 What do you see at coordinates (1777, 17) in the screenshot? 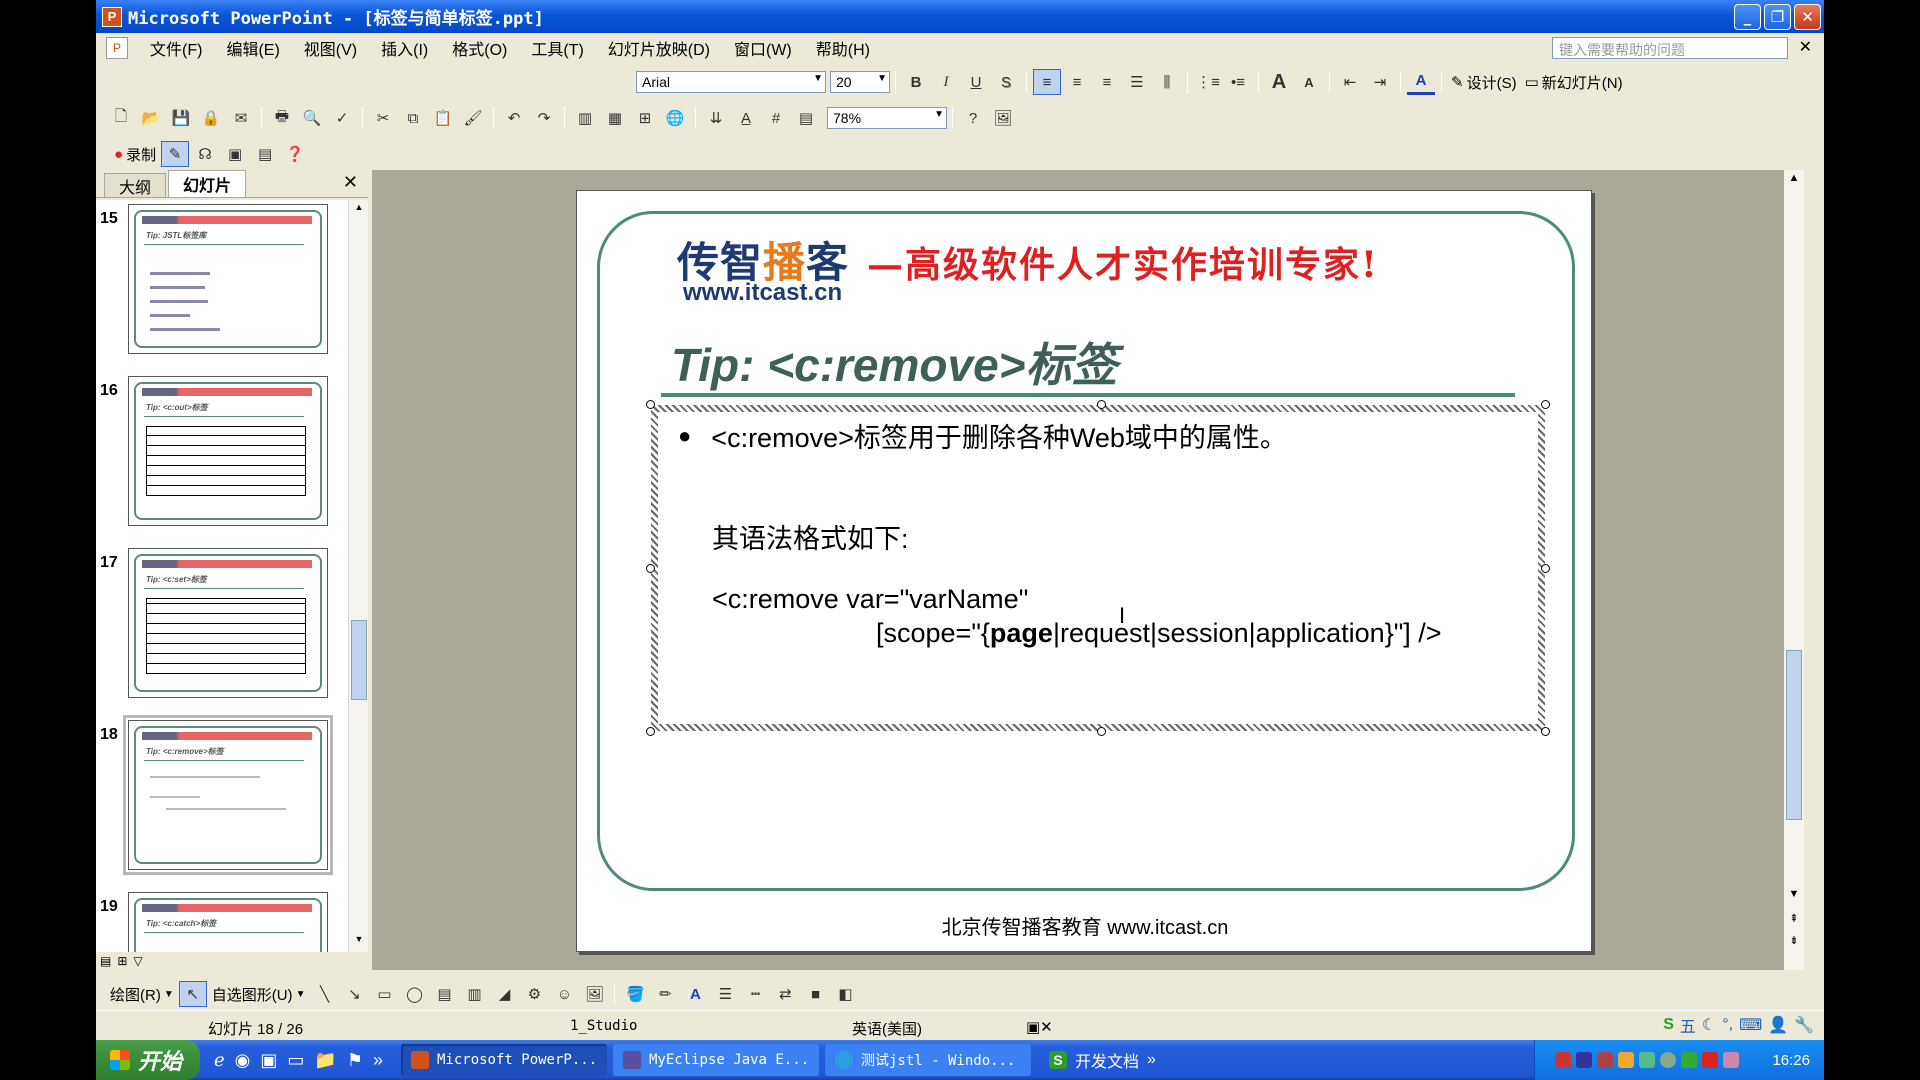
I see `restore-button: ❐` at bounding box center [1777, 17].